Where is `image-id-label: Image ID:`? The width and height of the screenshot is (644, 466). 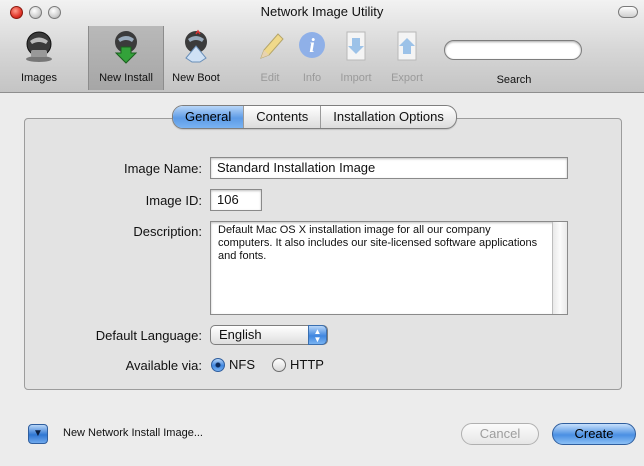 image-id-label: Image ID: is located at coordinates (173, 200).